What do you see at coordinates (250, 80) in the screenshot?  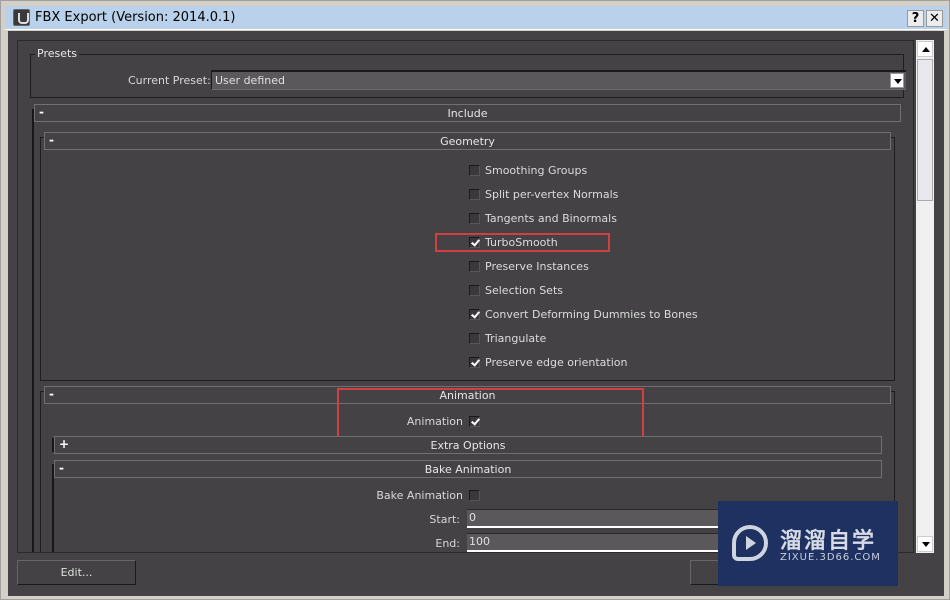 I see `current-preset-value: User defined` at bounding box center [250, 80].